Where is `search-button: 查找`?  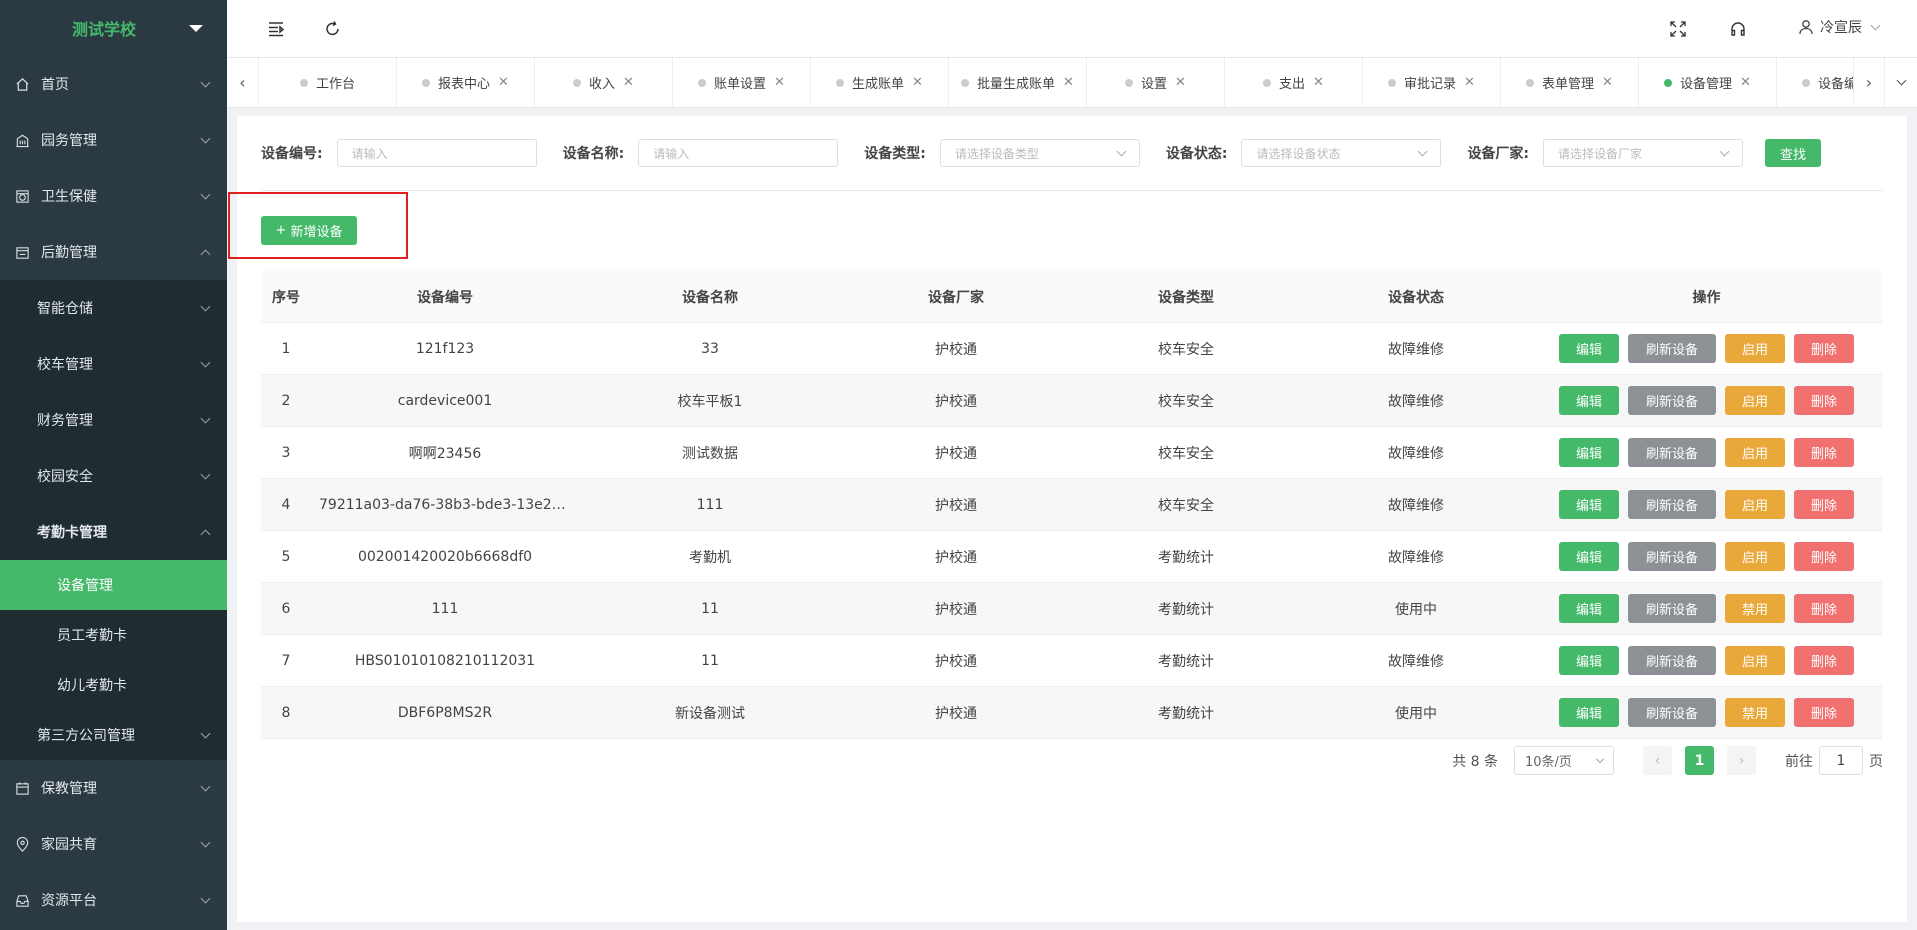
search-button: 查找 is located at coordinates (1793, 153).